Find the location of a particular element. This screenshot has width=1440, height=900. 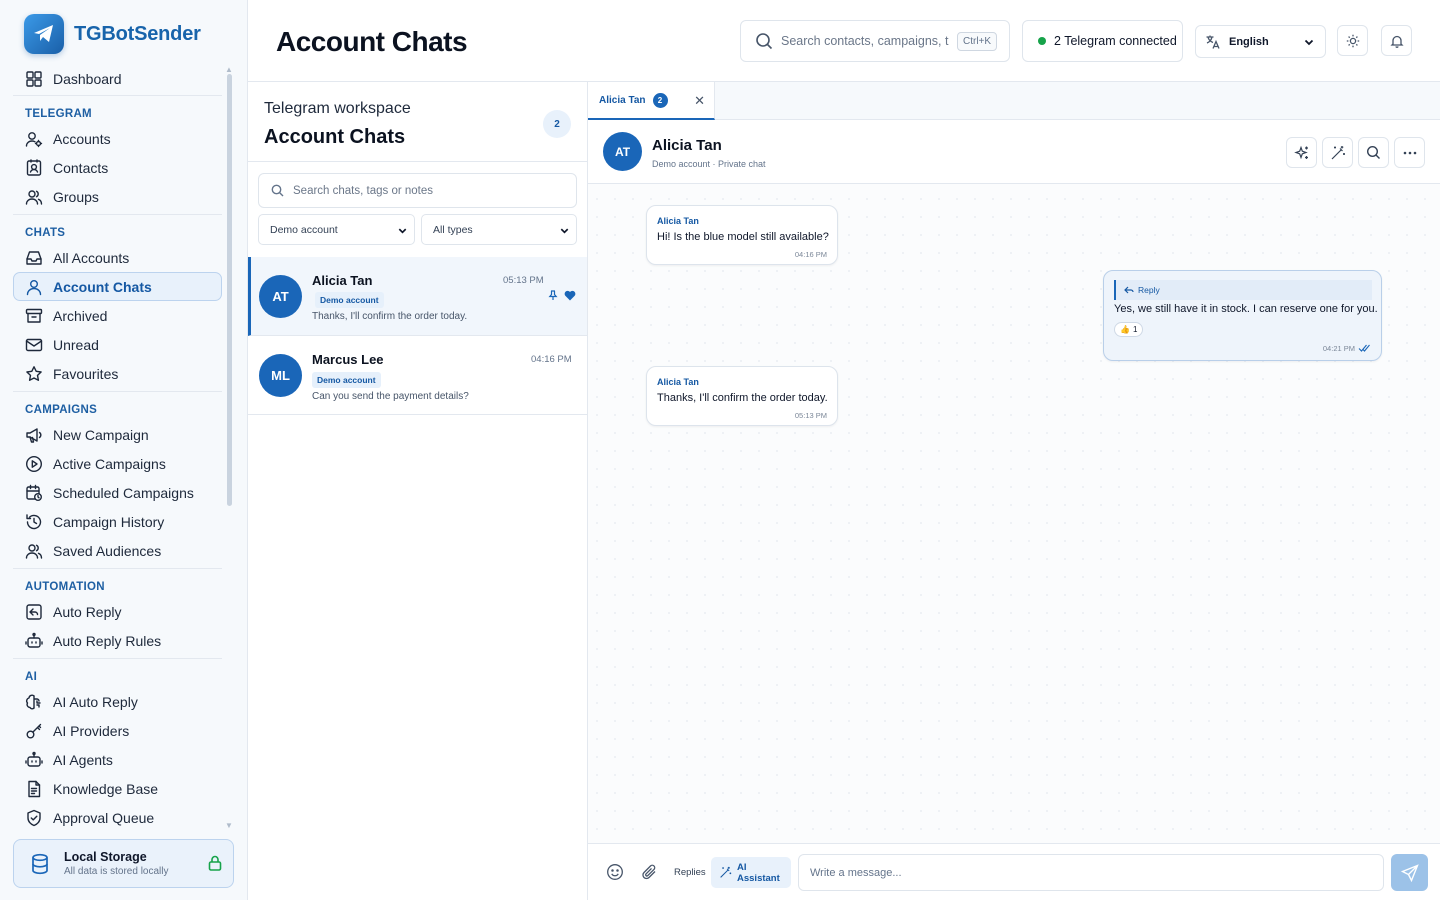

bell-icon is located at coordinates (1396, 41).